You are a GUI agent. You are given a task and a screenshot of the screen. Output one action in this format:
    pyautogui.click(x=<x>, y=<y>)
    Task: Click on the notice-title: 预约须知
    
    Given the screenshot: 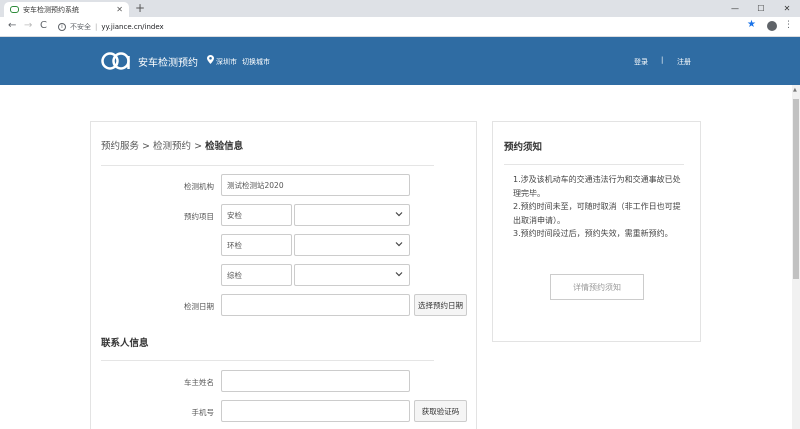 What is the action you would take?
    pyautogui.click(x=523, y=147)
    